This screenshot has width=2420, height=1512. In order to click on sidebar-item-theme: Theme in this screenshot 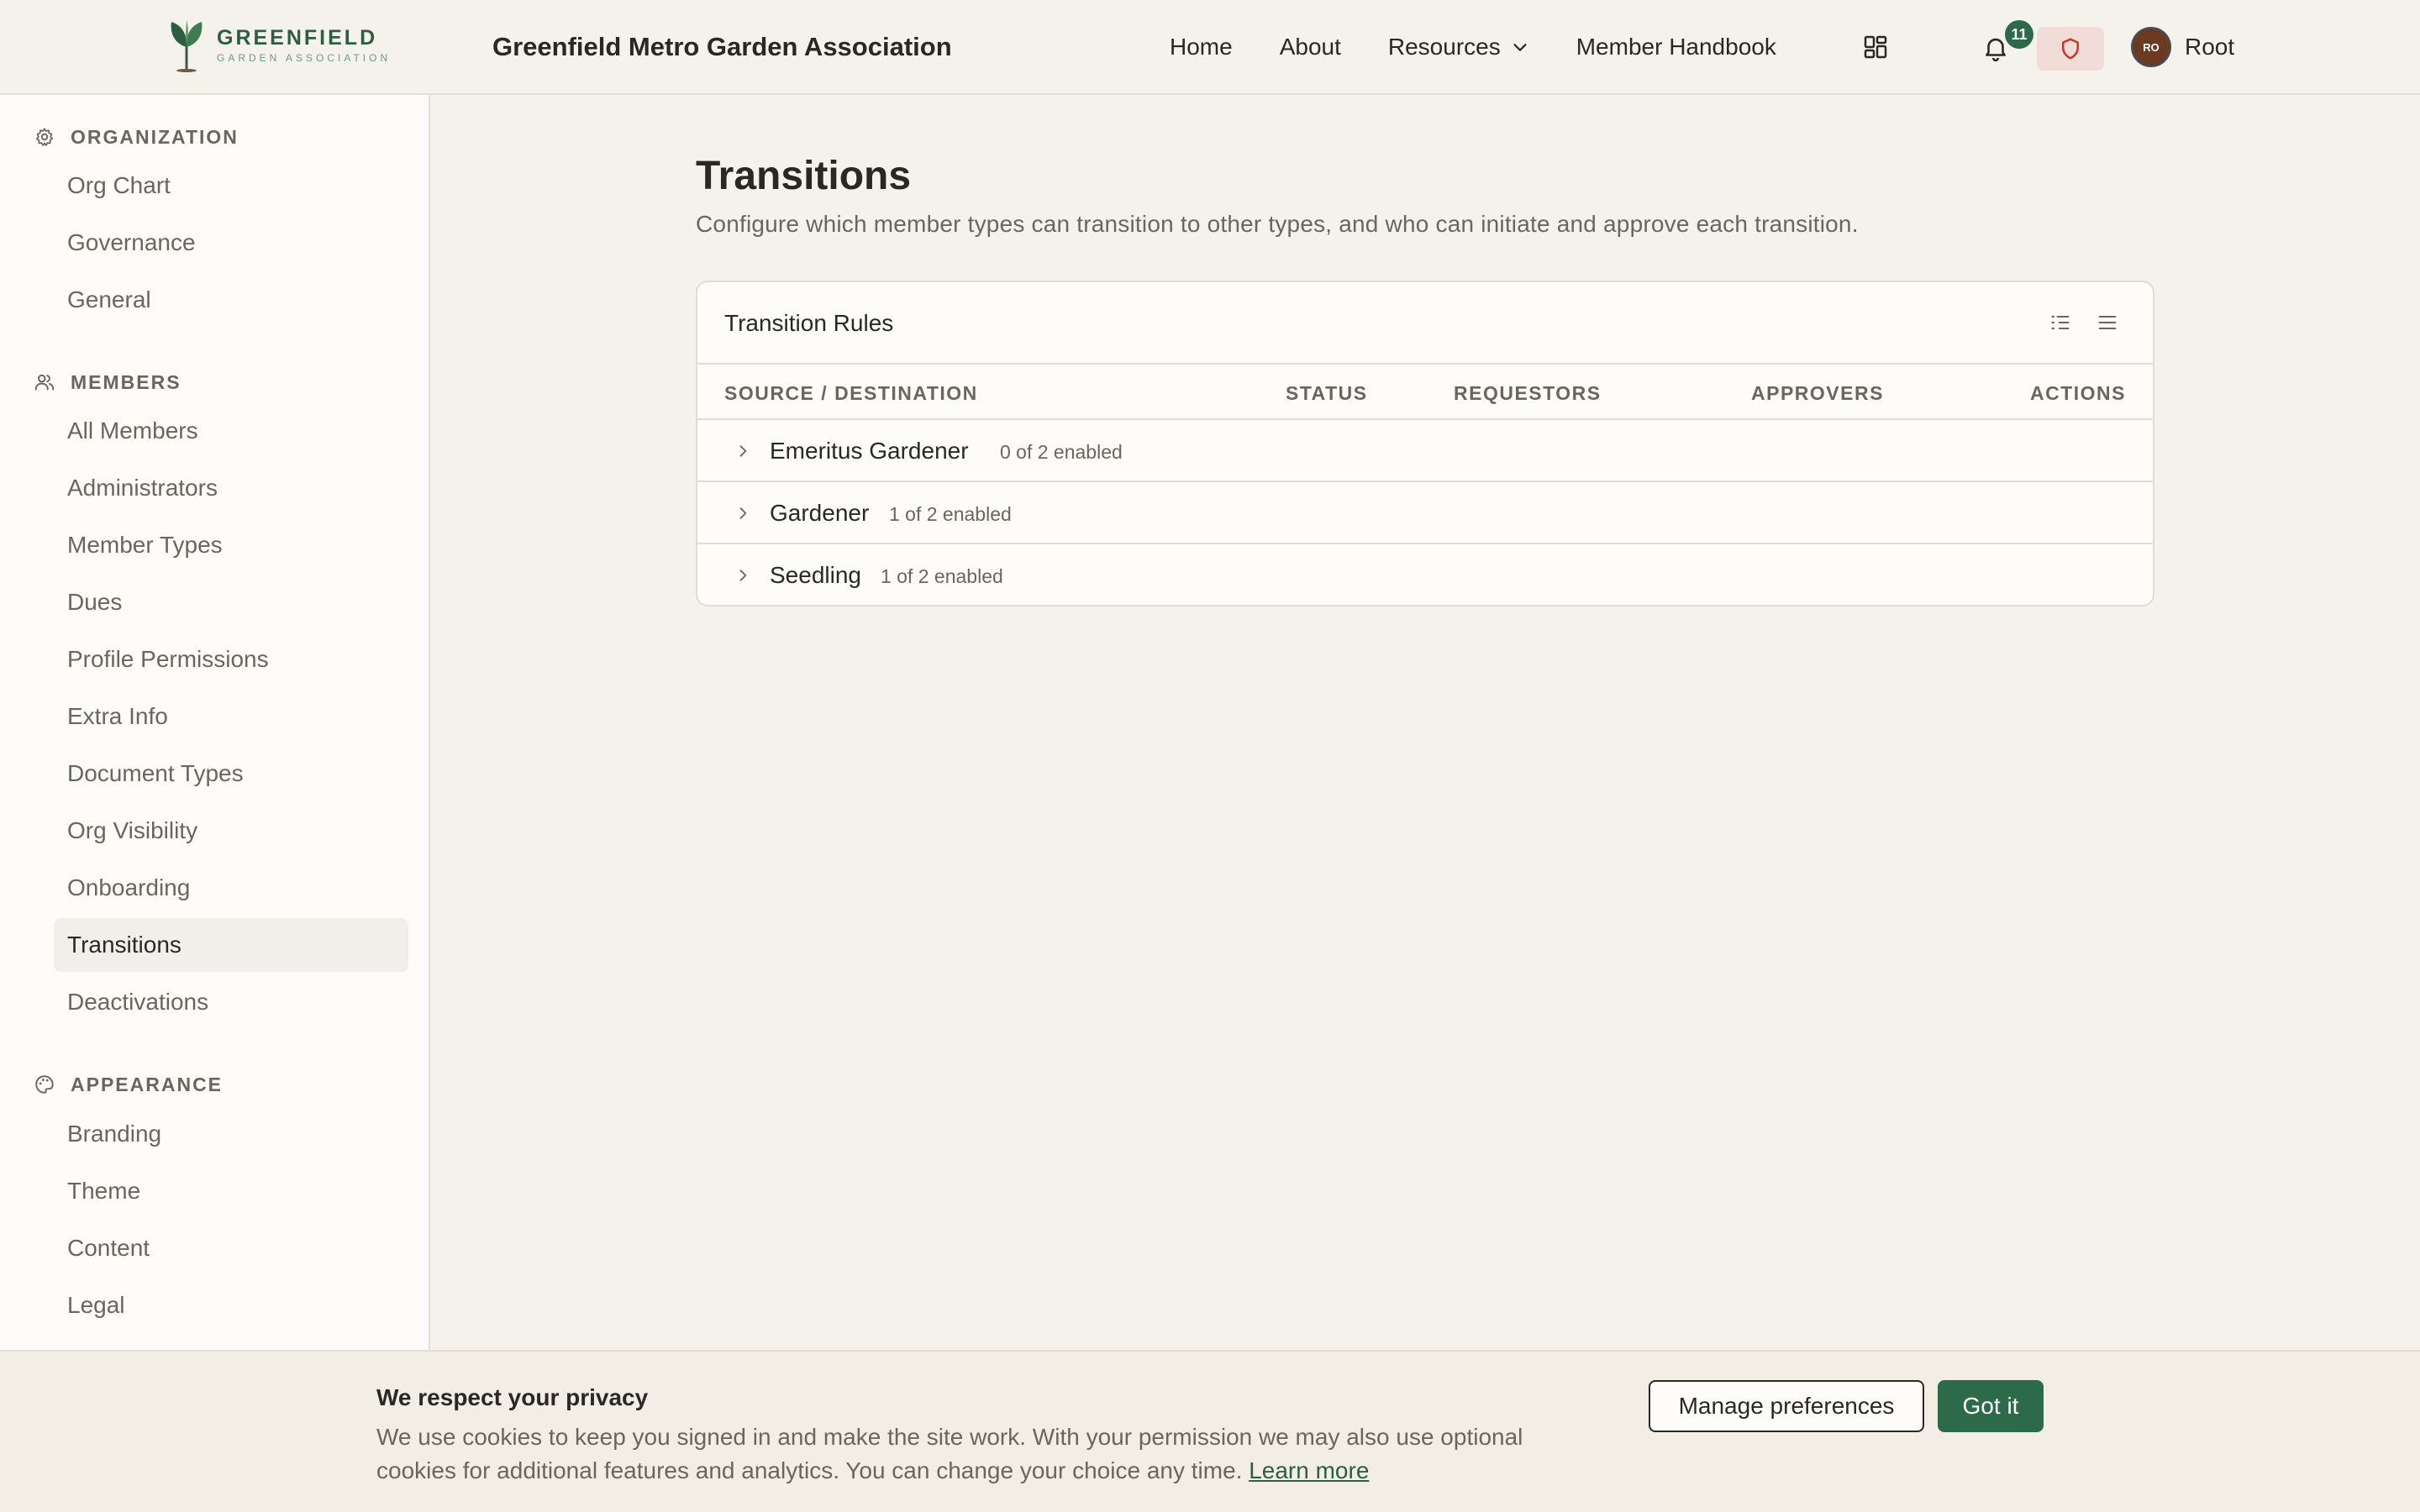, I will do `click(231, 1191)`.